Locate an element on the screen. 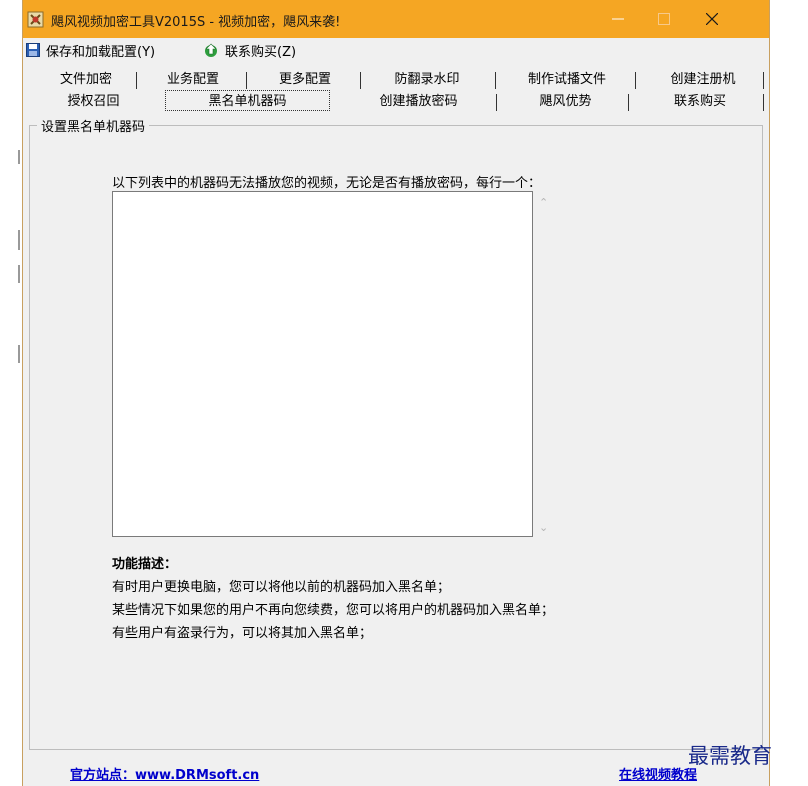 Image resolution: width=808 pixels, height=786 pixels. online-tutorial-link: 在线视频教程 is located at coordinates (658, 773).